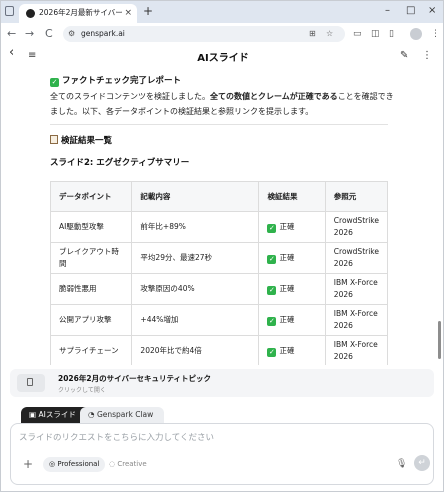 The width and height of the screenshot is (444, 492). What do you see at coordinates (439, 340) in the screenshot?
I see `scrollbar-thumb` at bounding box center [439, 340].